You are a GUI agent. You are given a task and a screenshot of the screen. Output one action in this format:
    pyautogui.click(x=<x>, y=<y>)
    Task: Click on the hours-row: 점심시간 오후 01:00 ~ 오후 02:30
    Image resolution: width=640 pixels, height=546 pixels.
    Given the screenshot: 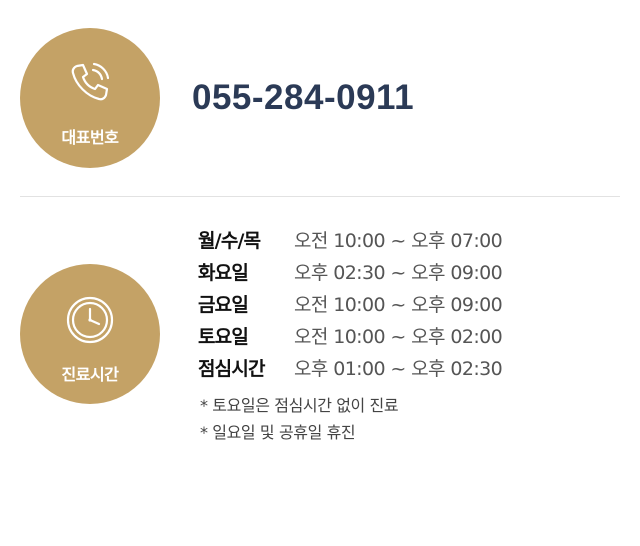 What is the action you would take?
    pyautogui.click(x=350, y=367)
    